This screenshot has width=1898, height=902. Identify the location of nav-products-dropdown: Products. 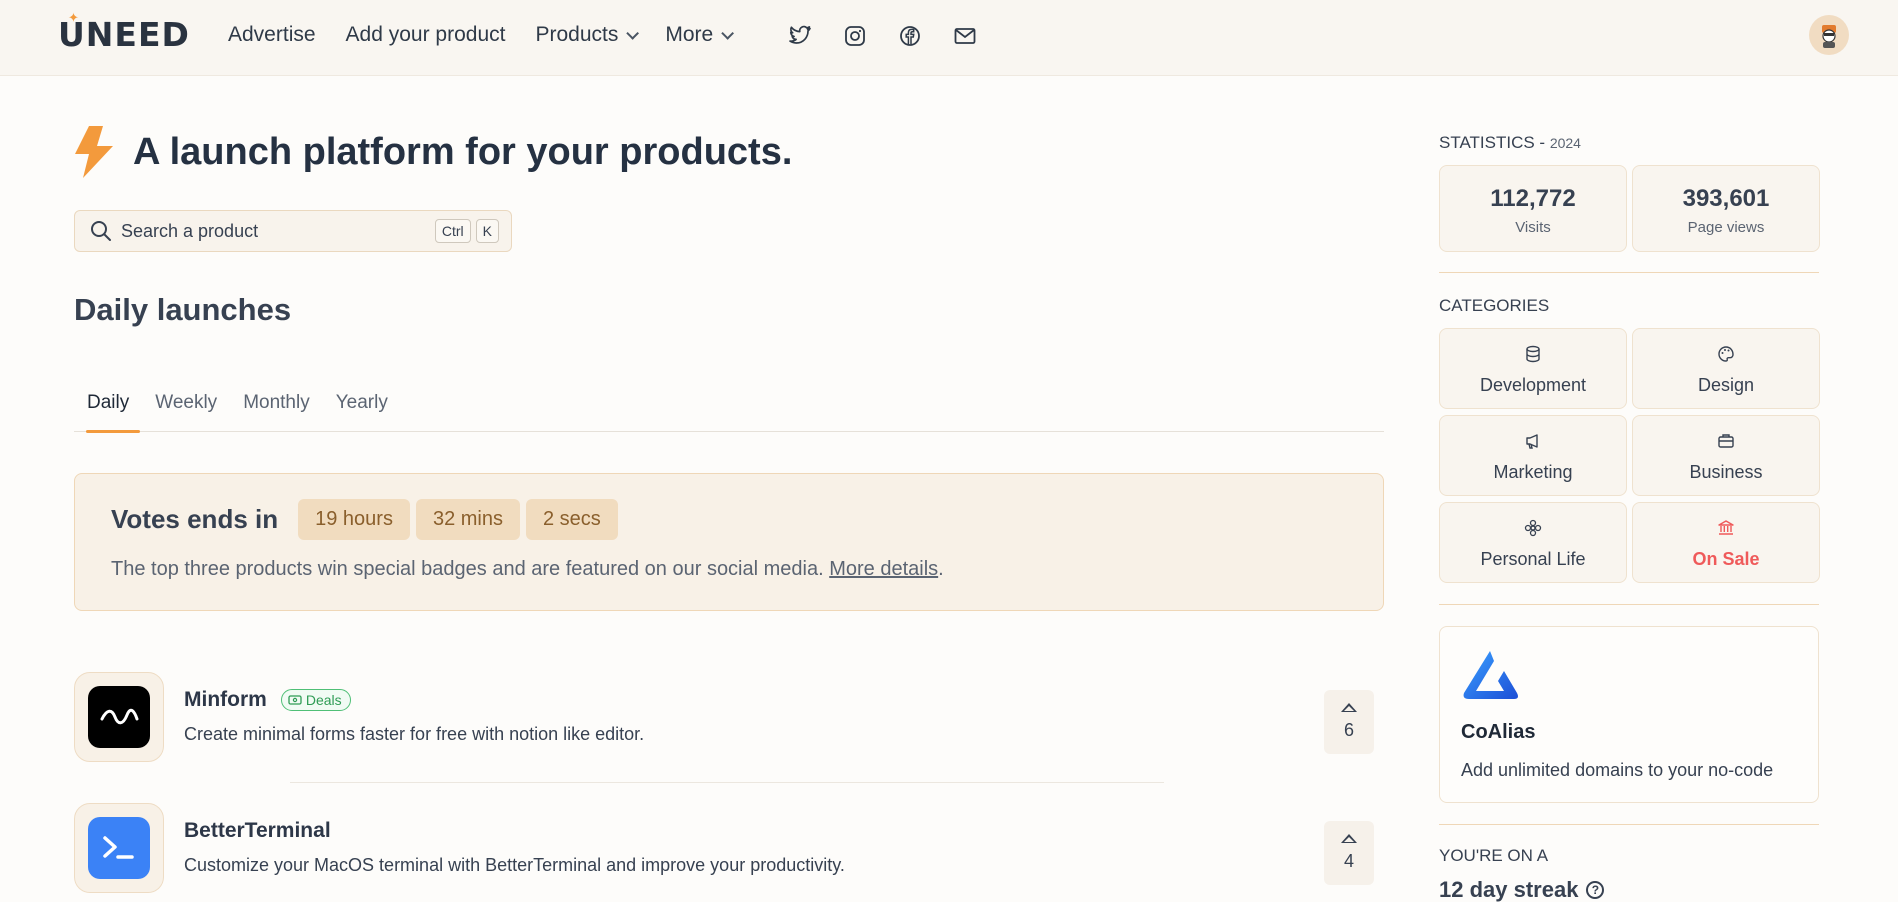
(587, 35).